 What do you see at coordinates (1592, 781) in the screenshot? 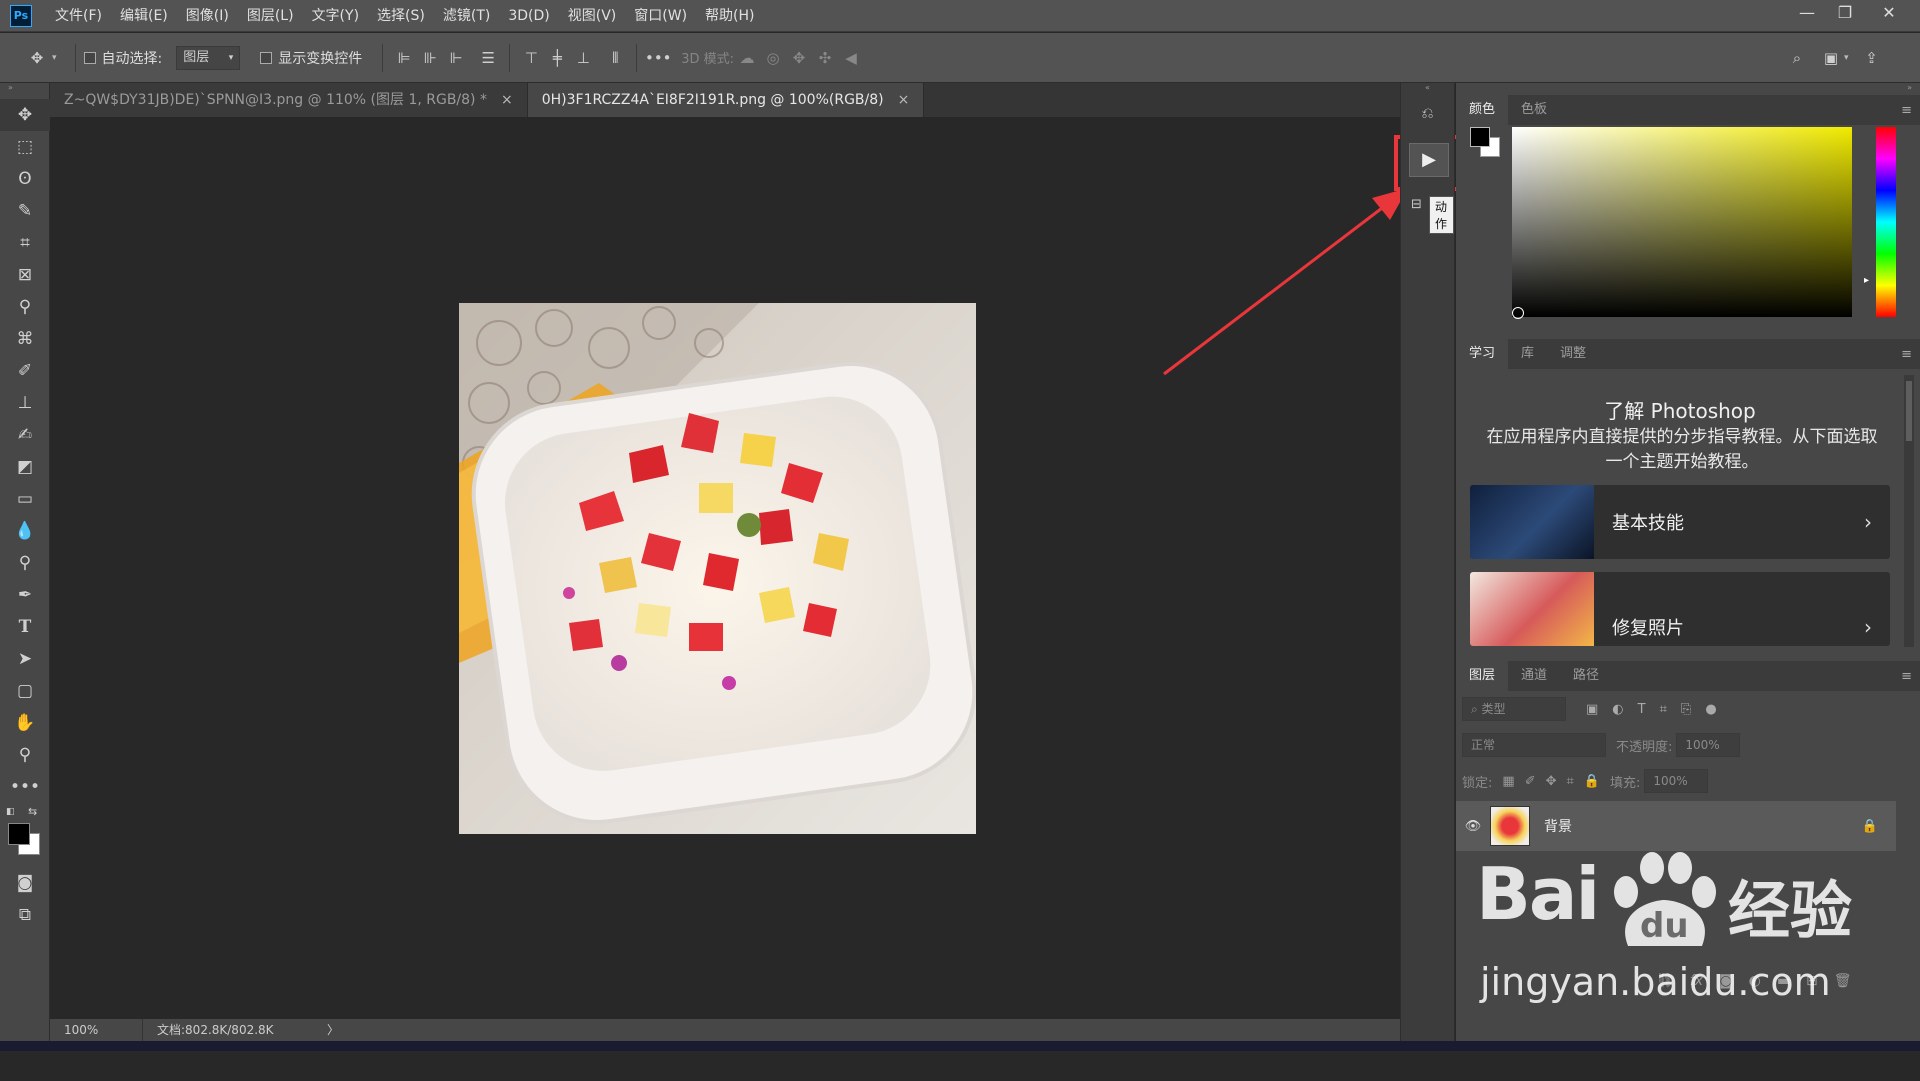
I see `lock-all-icon: 🔒` at bounding box center [1592, 781].